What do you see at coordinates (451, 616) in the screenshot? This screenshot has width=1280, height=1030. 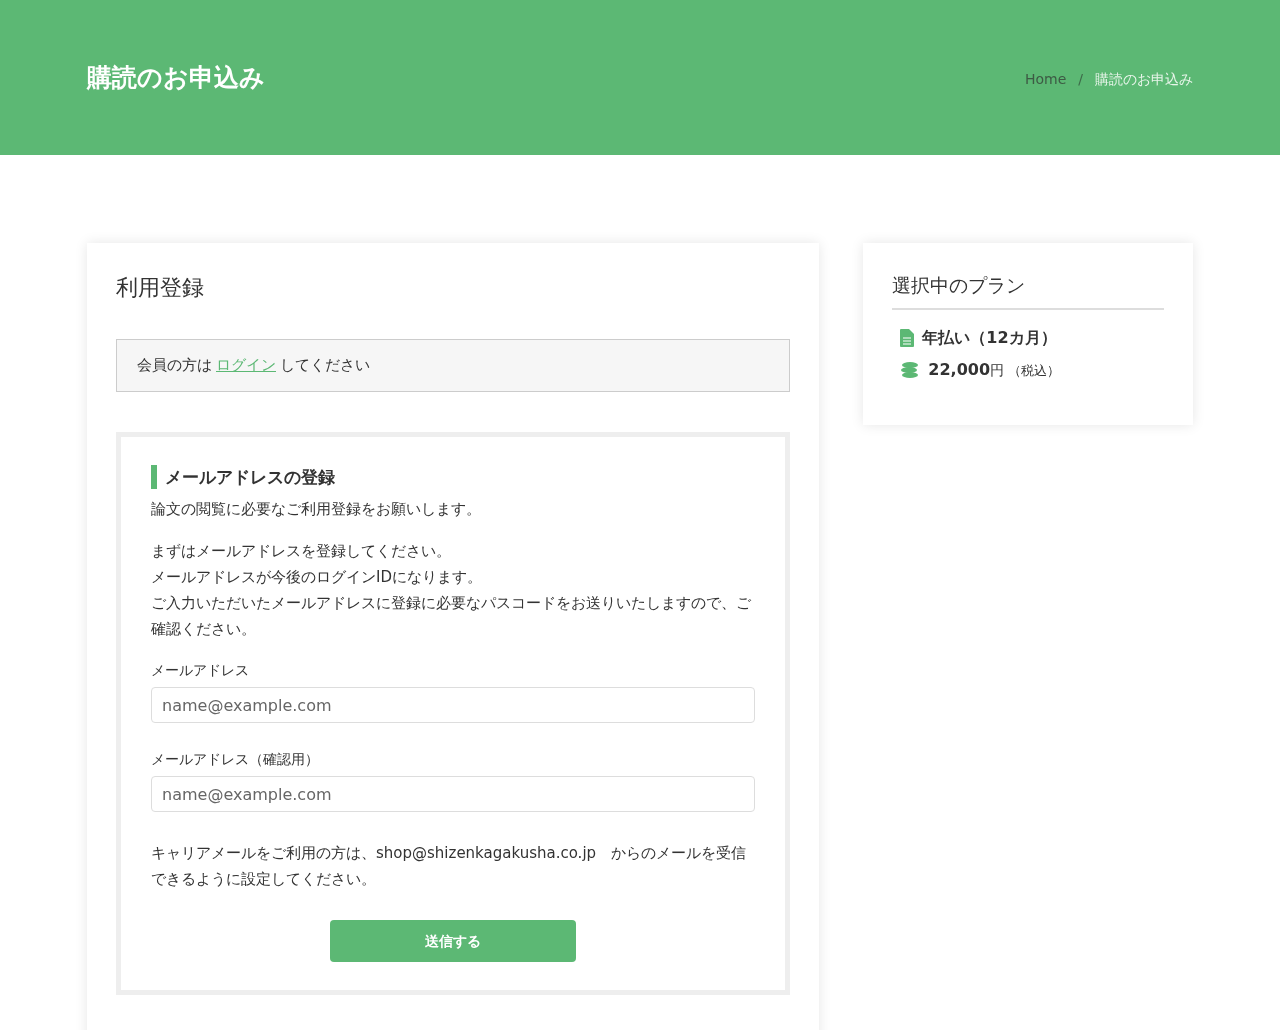 I see `description-text: ご入力いただいたメールアドレスに登録に必要なパスコードをお送りいたしますので、ご確認ください。` at bounding box center [451, 616].